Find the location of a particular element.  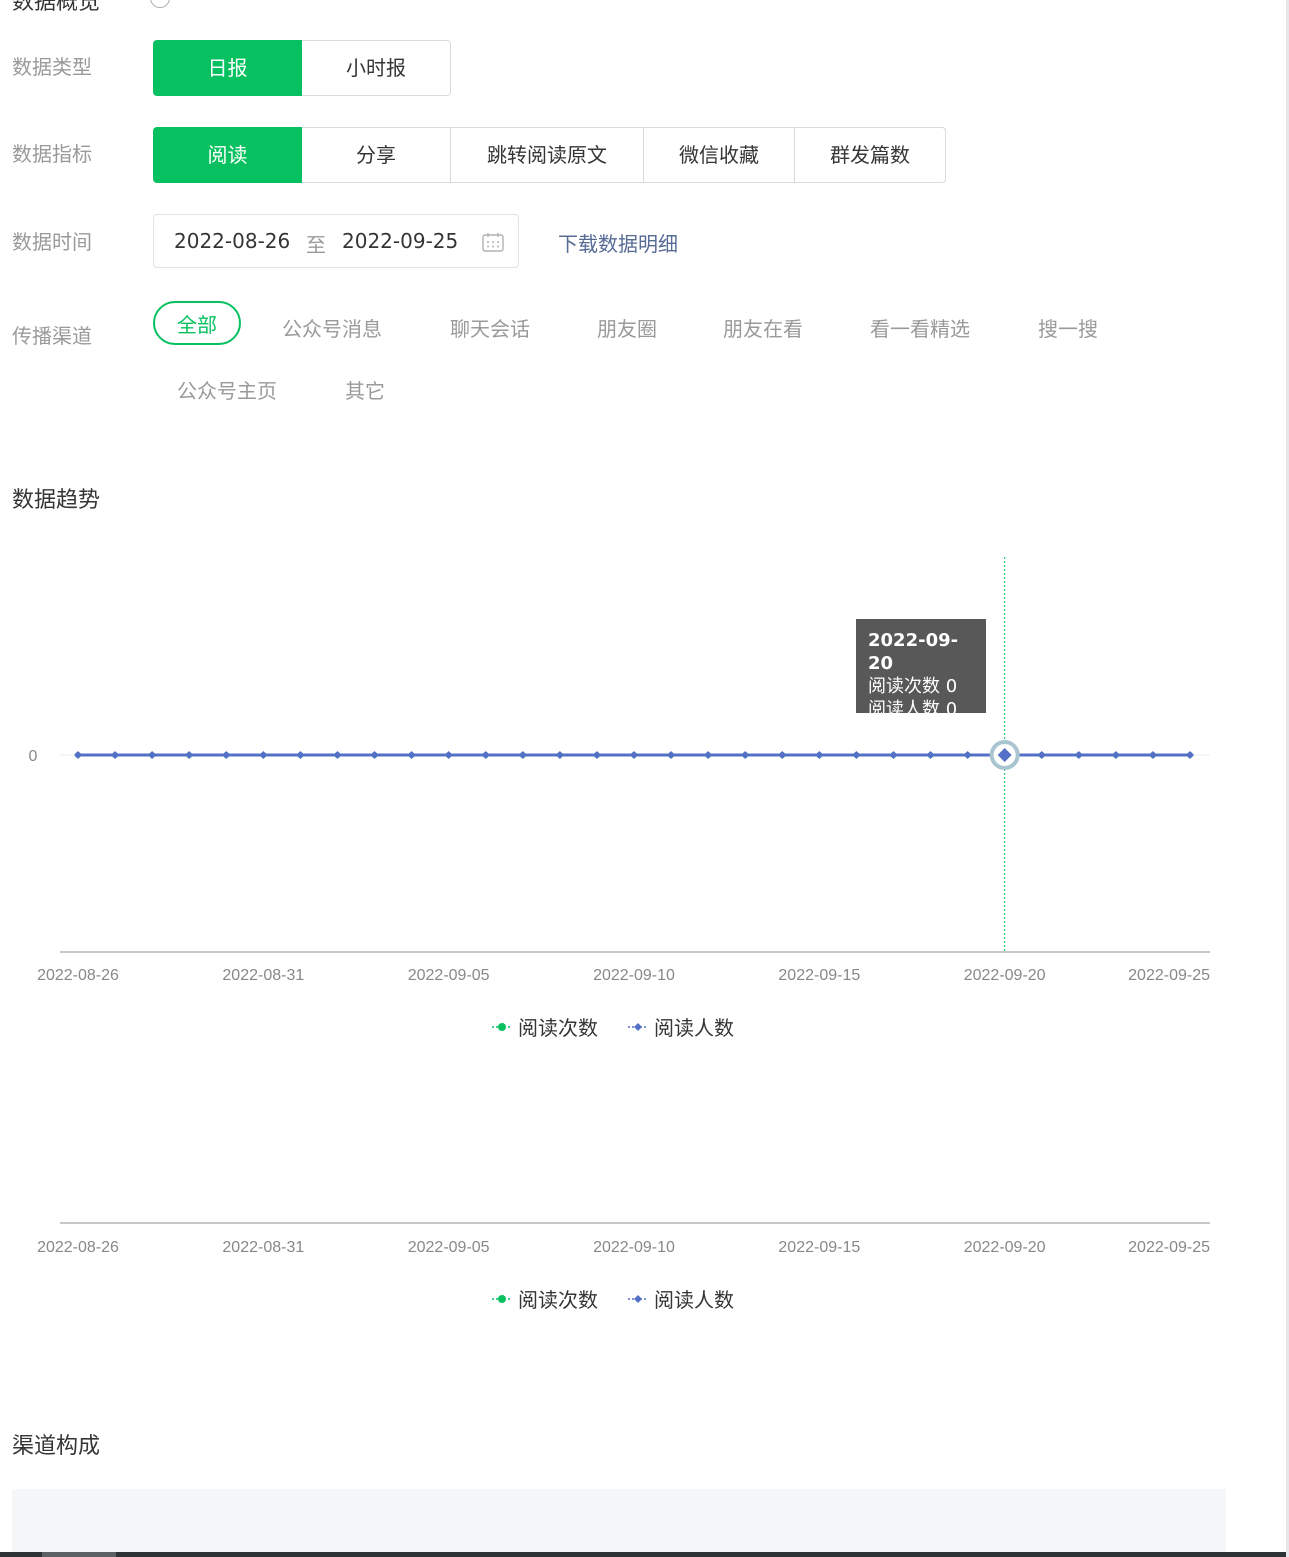

chart2-legend: 阅读次数 阅读人数 is located at coordinates (628, 1298).